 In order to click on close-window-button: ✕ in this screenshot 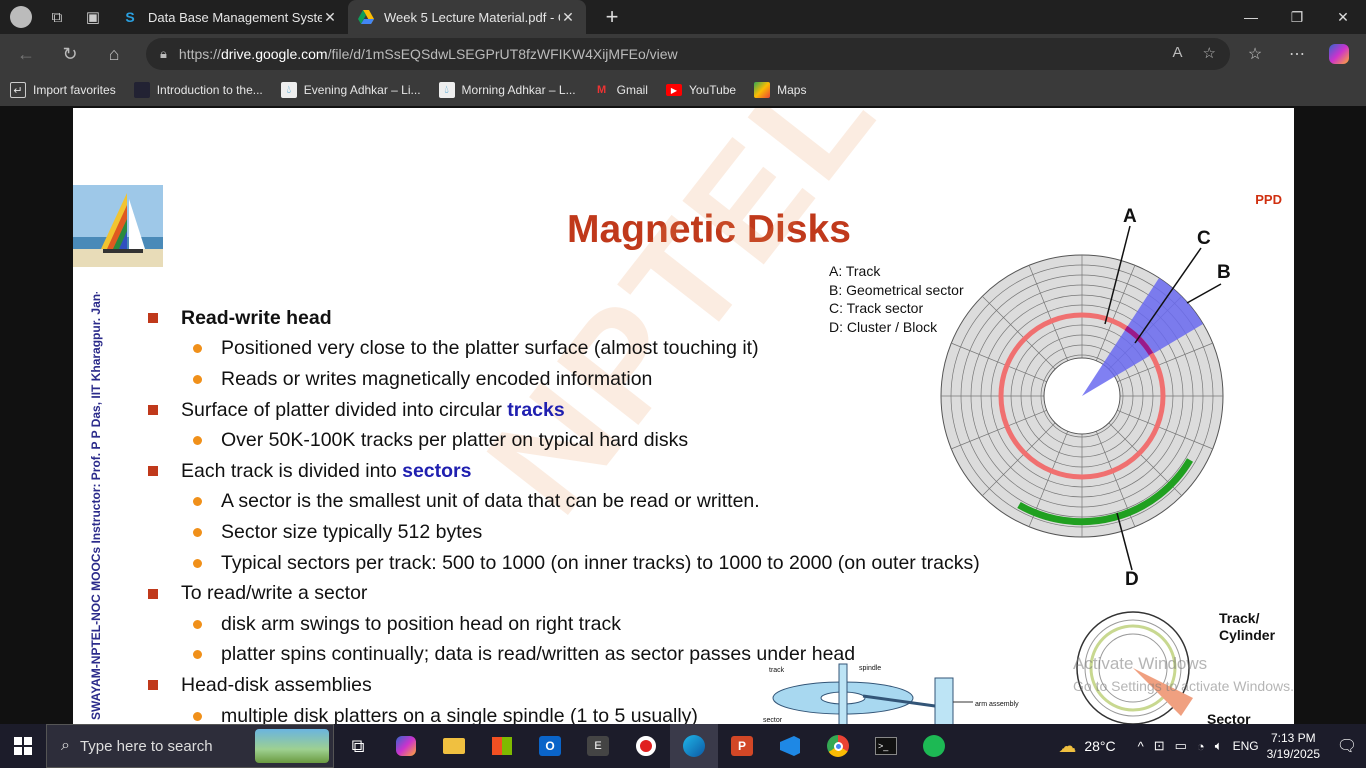, I will do `click(1343, 17)`.